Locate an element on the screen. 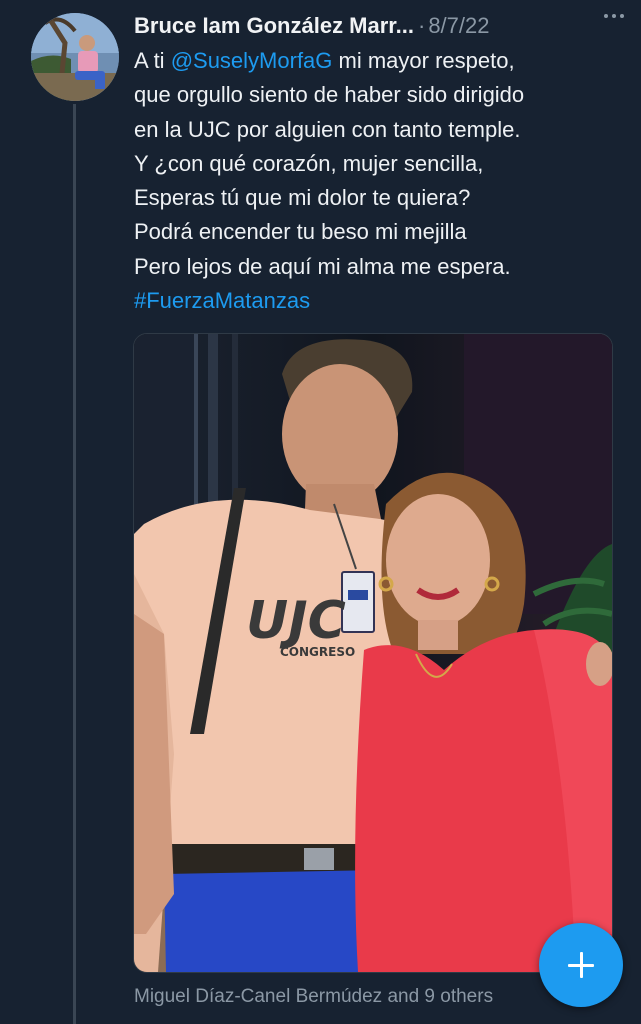  hashtag-link: #FuerzaMatanzas is located at coordinates (384, 301).